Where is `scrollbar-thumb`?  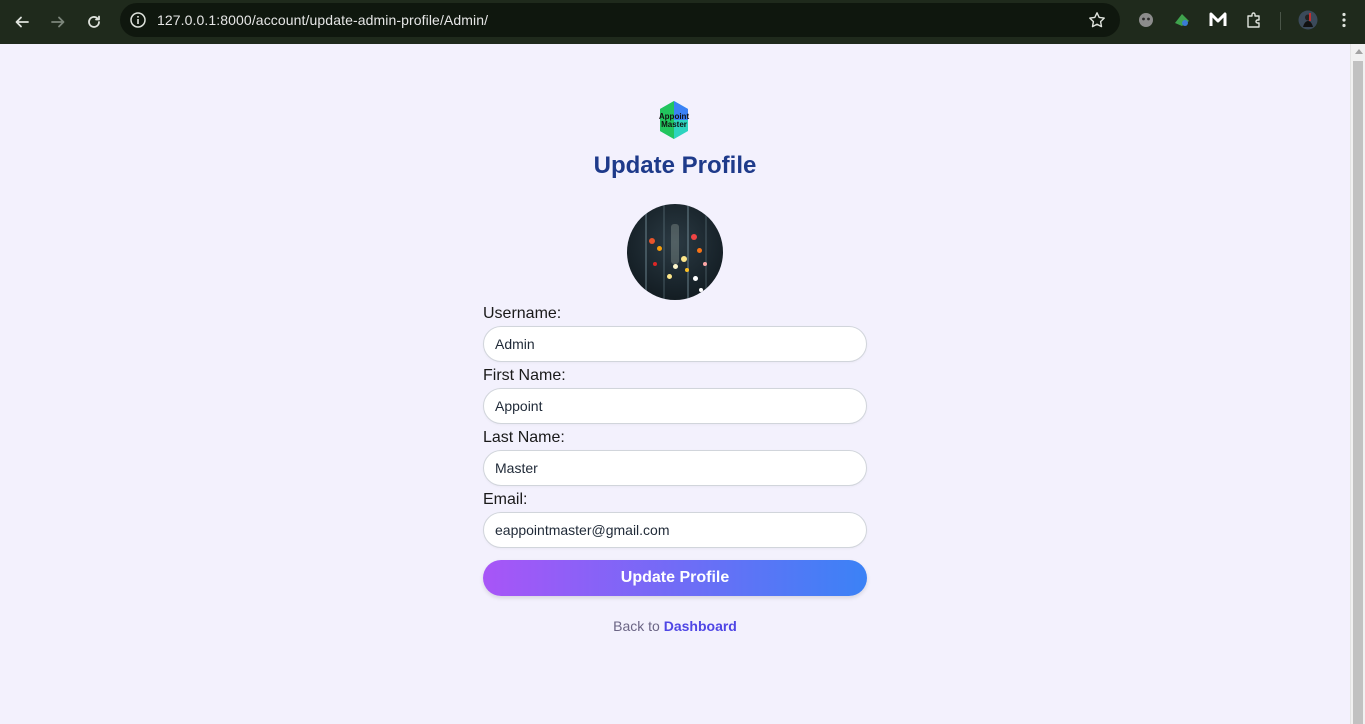
scrollbar-thumb is located at coordinates (1358, 392).